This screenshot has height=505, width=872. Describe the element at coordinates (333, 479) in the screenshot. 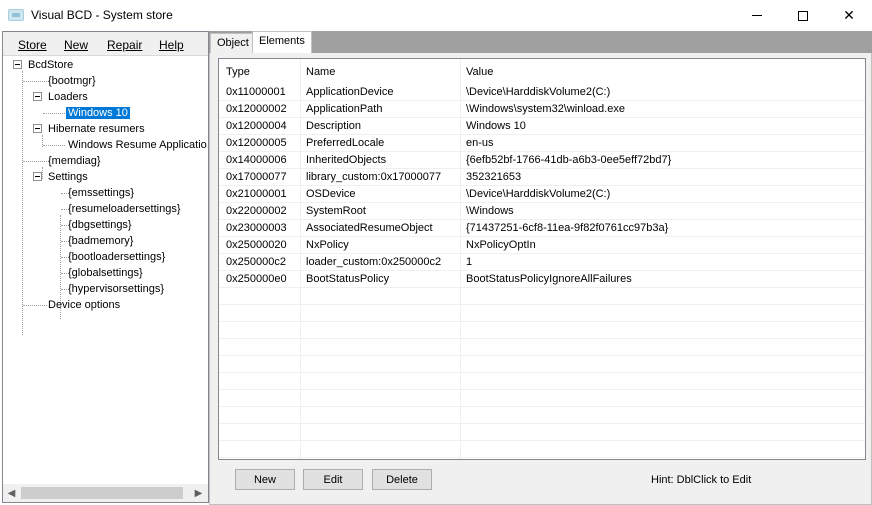

I see `edit-button: Edit` at that location.